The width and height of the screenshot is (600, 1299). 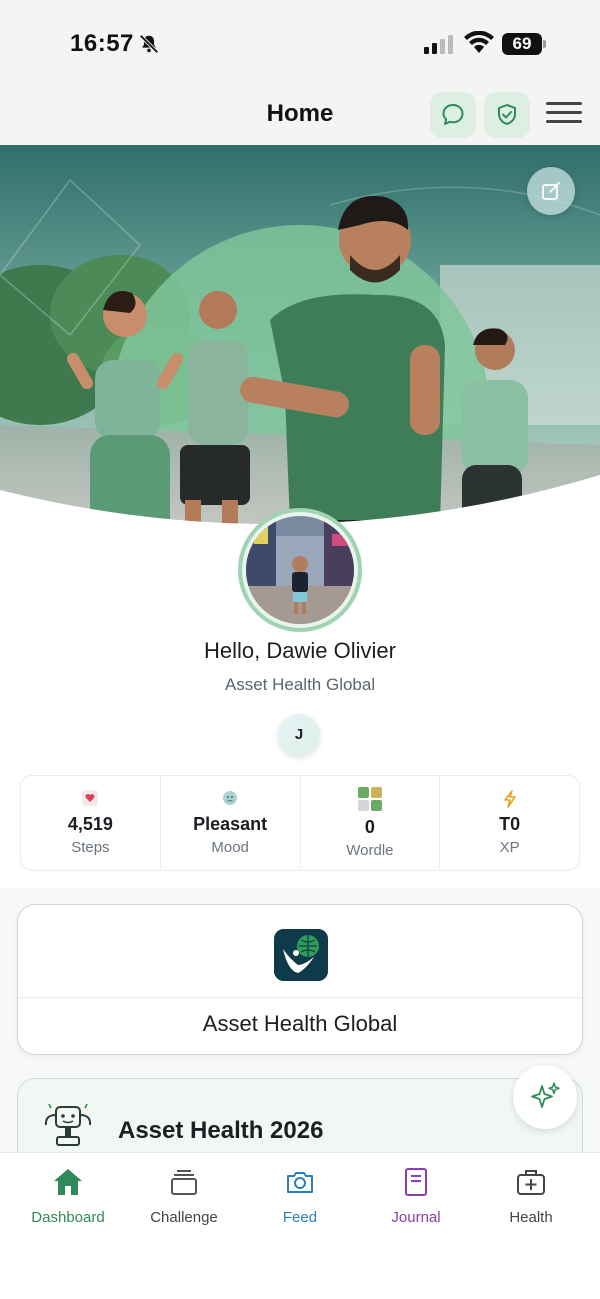 I want to click on stat-xp: T0 XP, so click(x=509, y=823).